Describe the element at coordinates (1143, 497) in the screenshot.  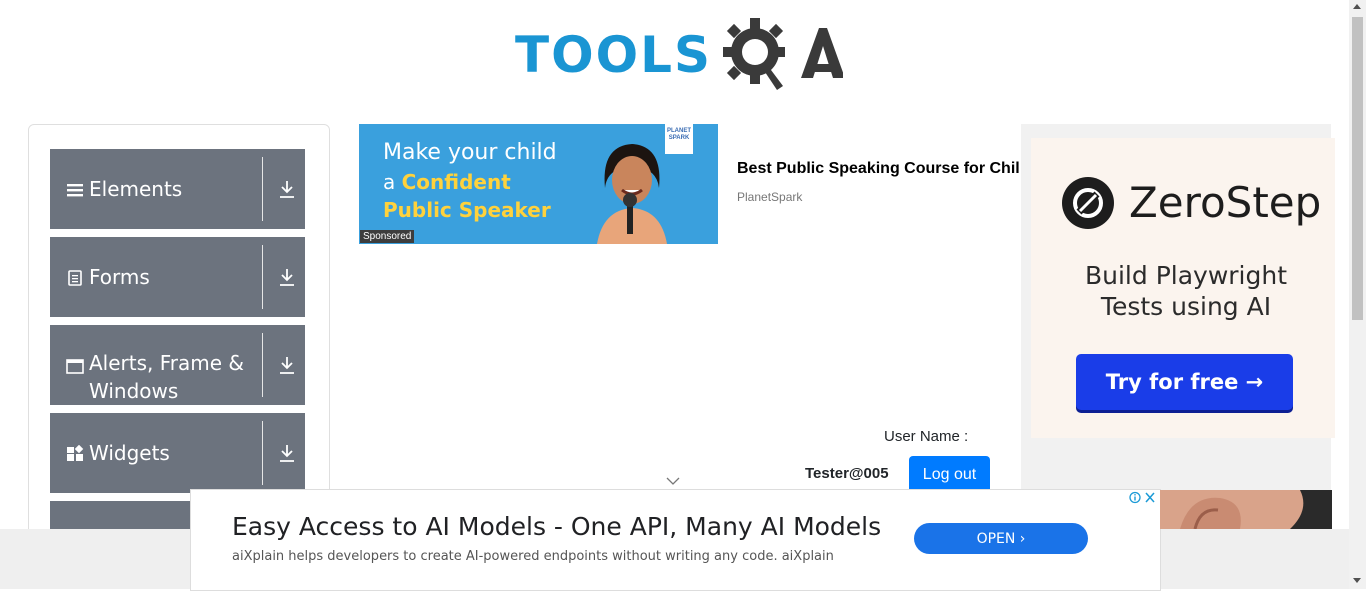
I see `adchoices-close-icon` at that location.